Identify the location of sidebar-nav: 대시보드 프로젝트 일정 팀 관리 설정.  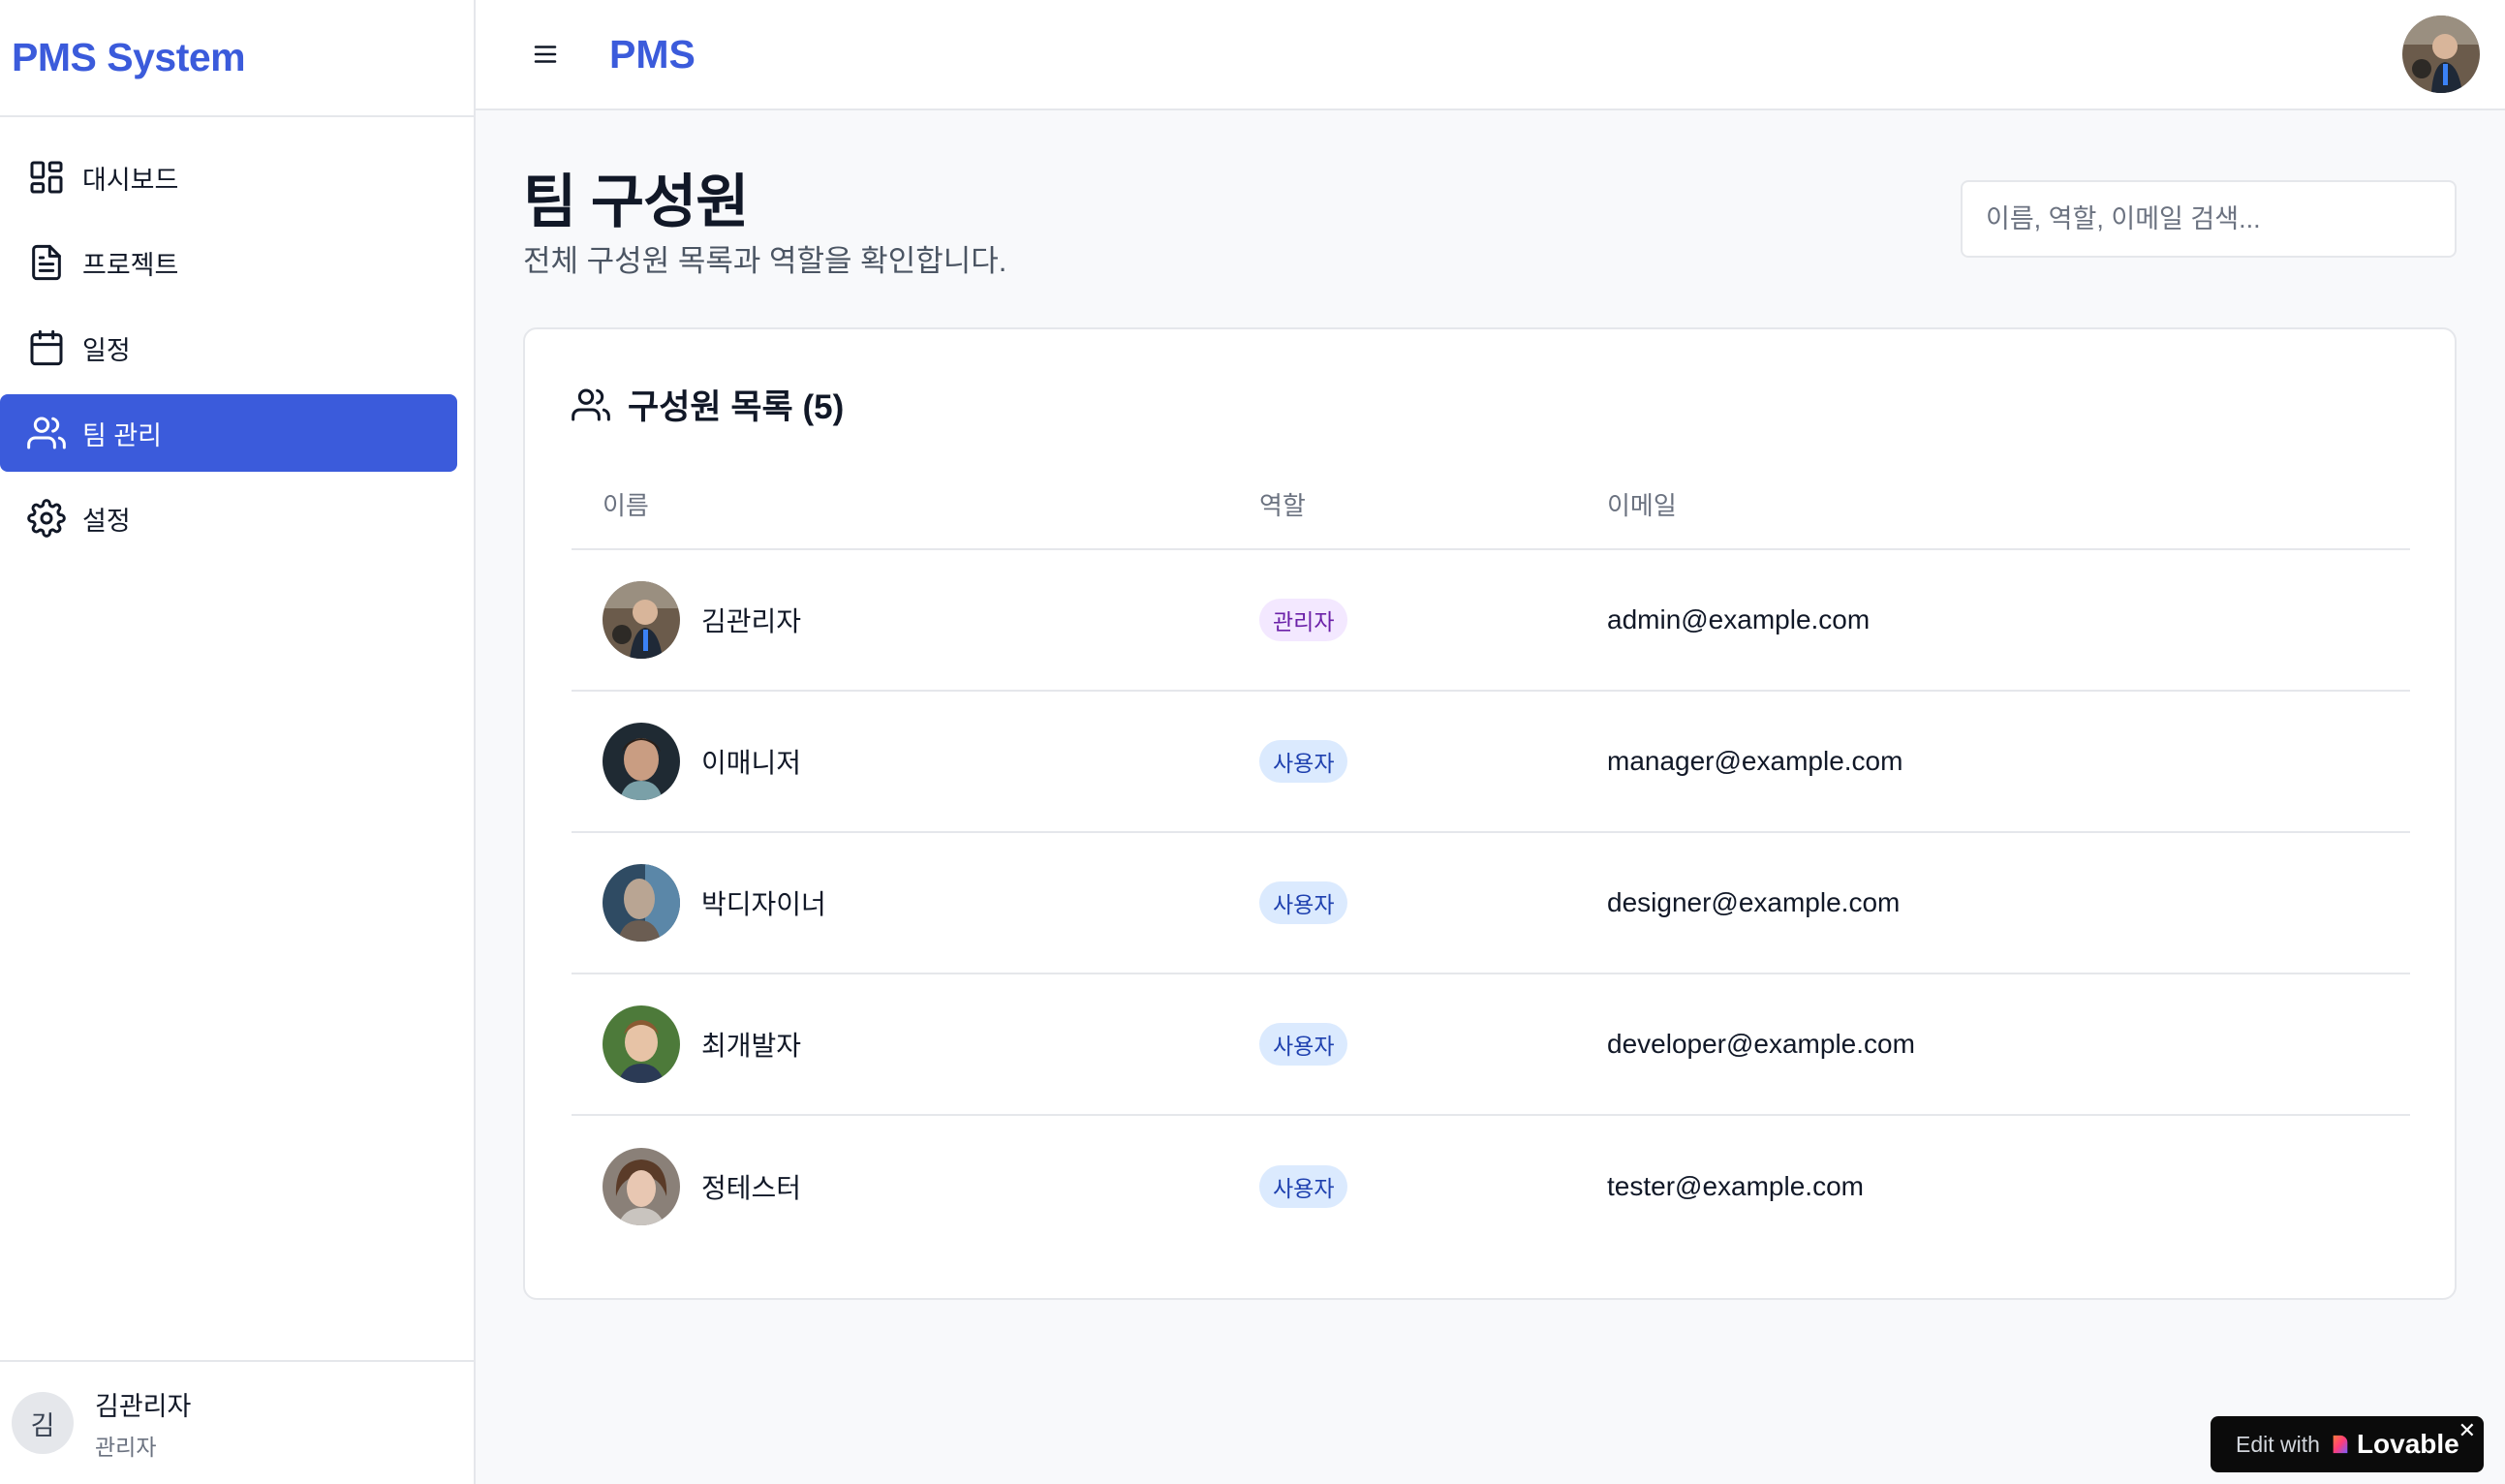
(237, 337).